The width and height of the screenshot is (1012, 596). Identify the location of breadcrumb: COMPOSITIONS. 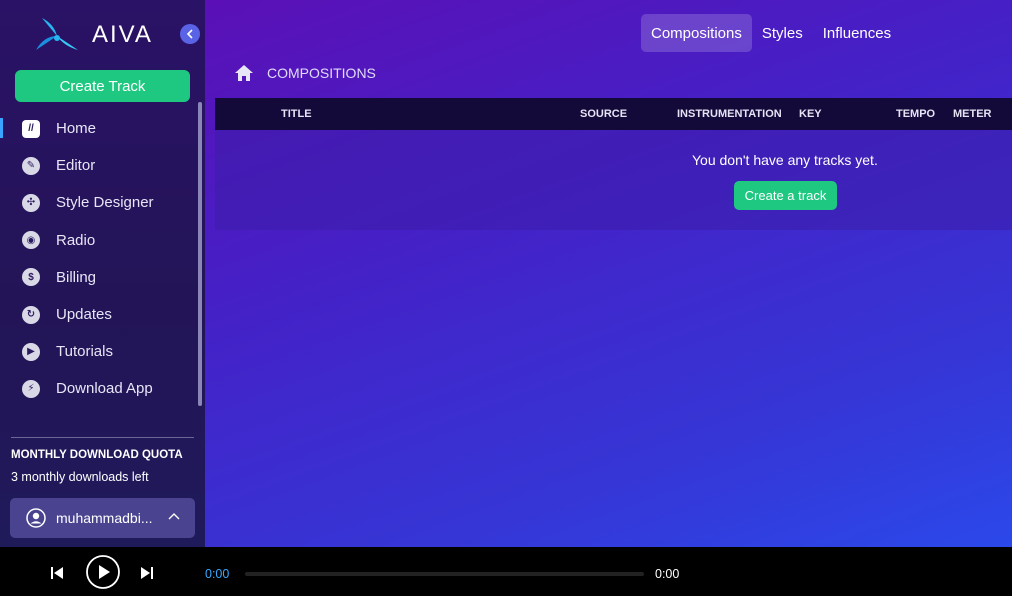
(304, 73).